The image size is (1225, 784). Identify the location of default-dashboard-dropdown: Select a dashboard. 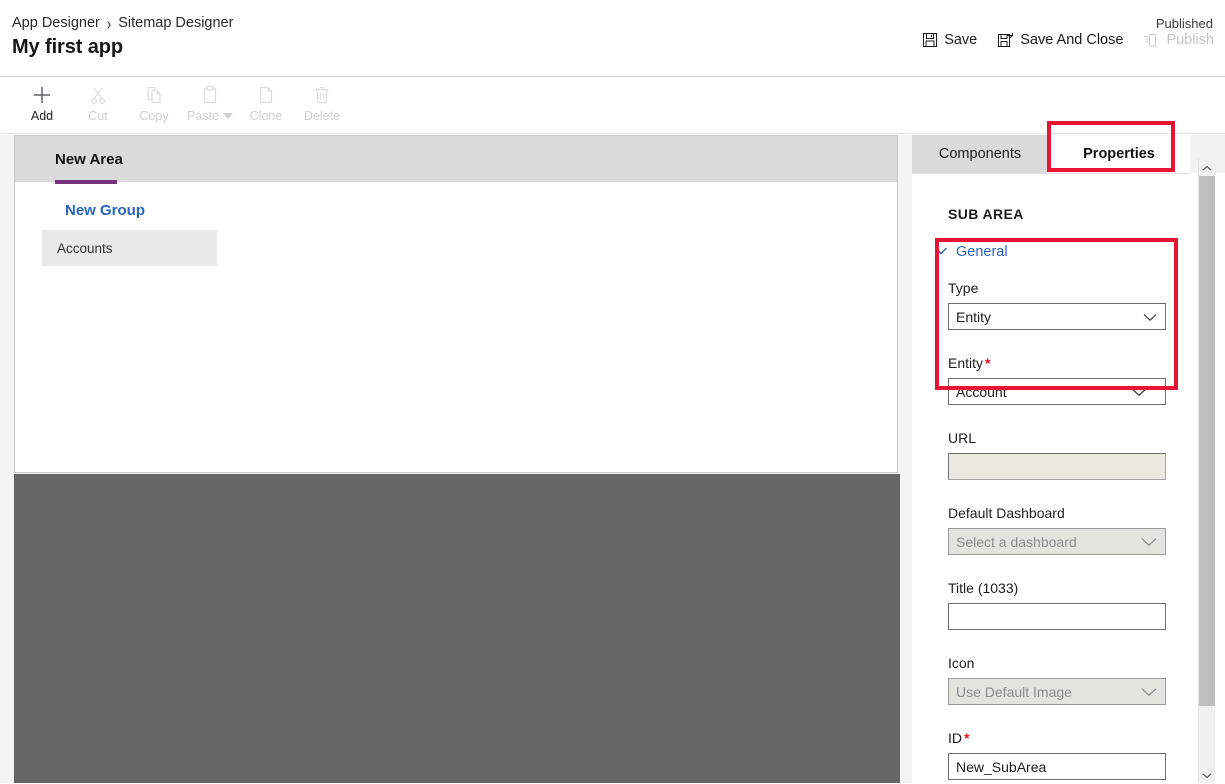
(1057, 541).